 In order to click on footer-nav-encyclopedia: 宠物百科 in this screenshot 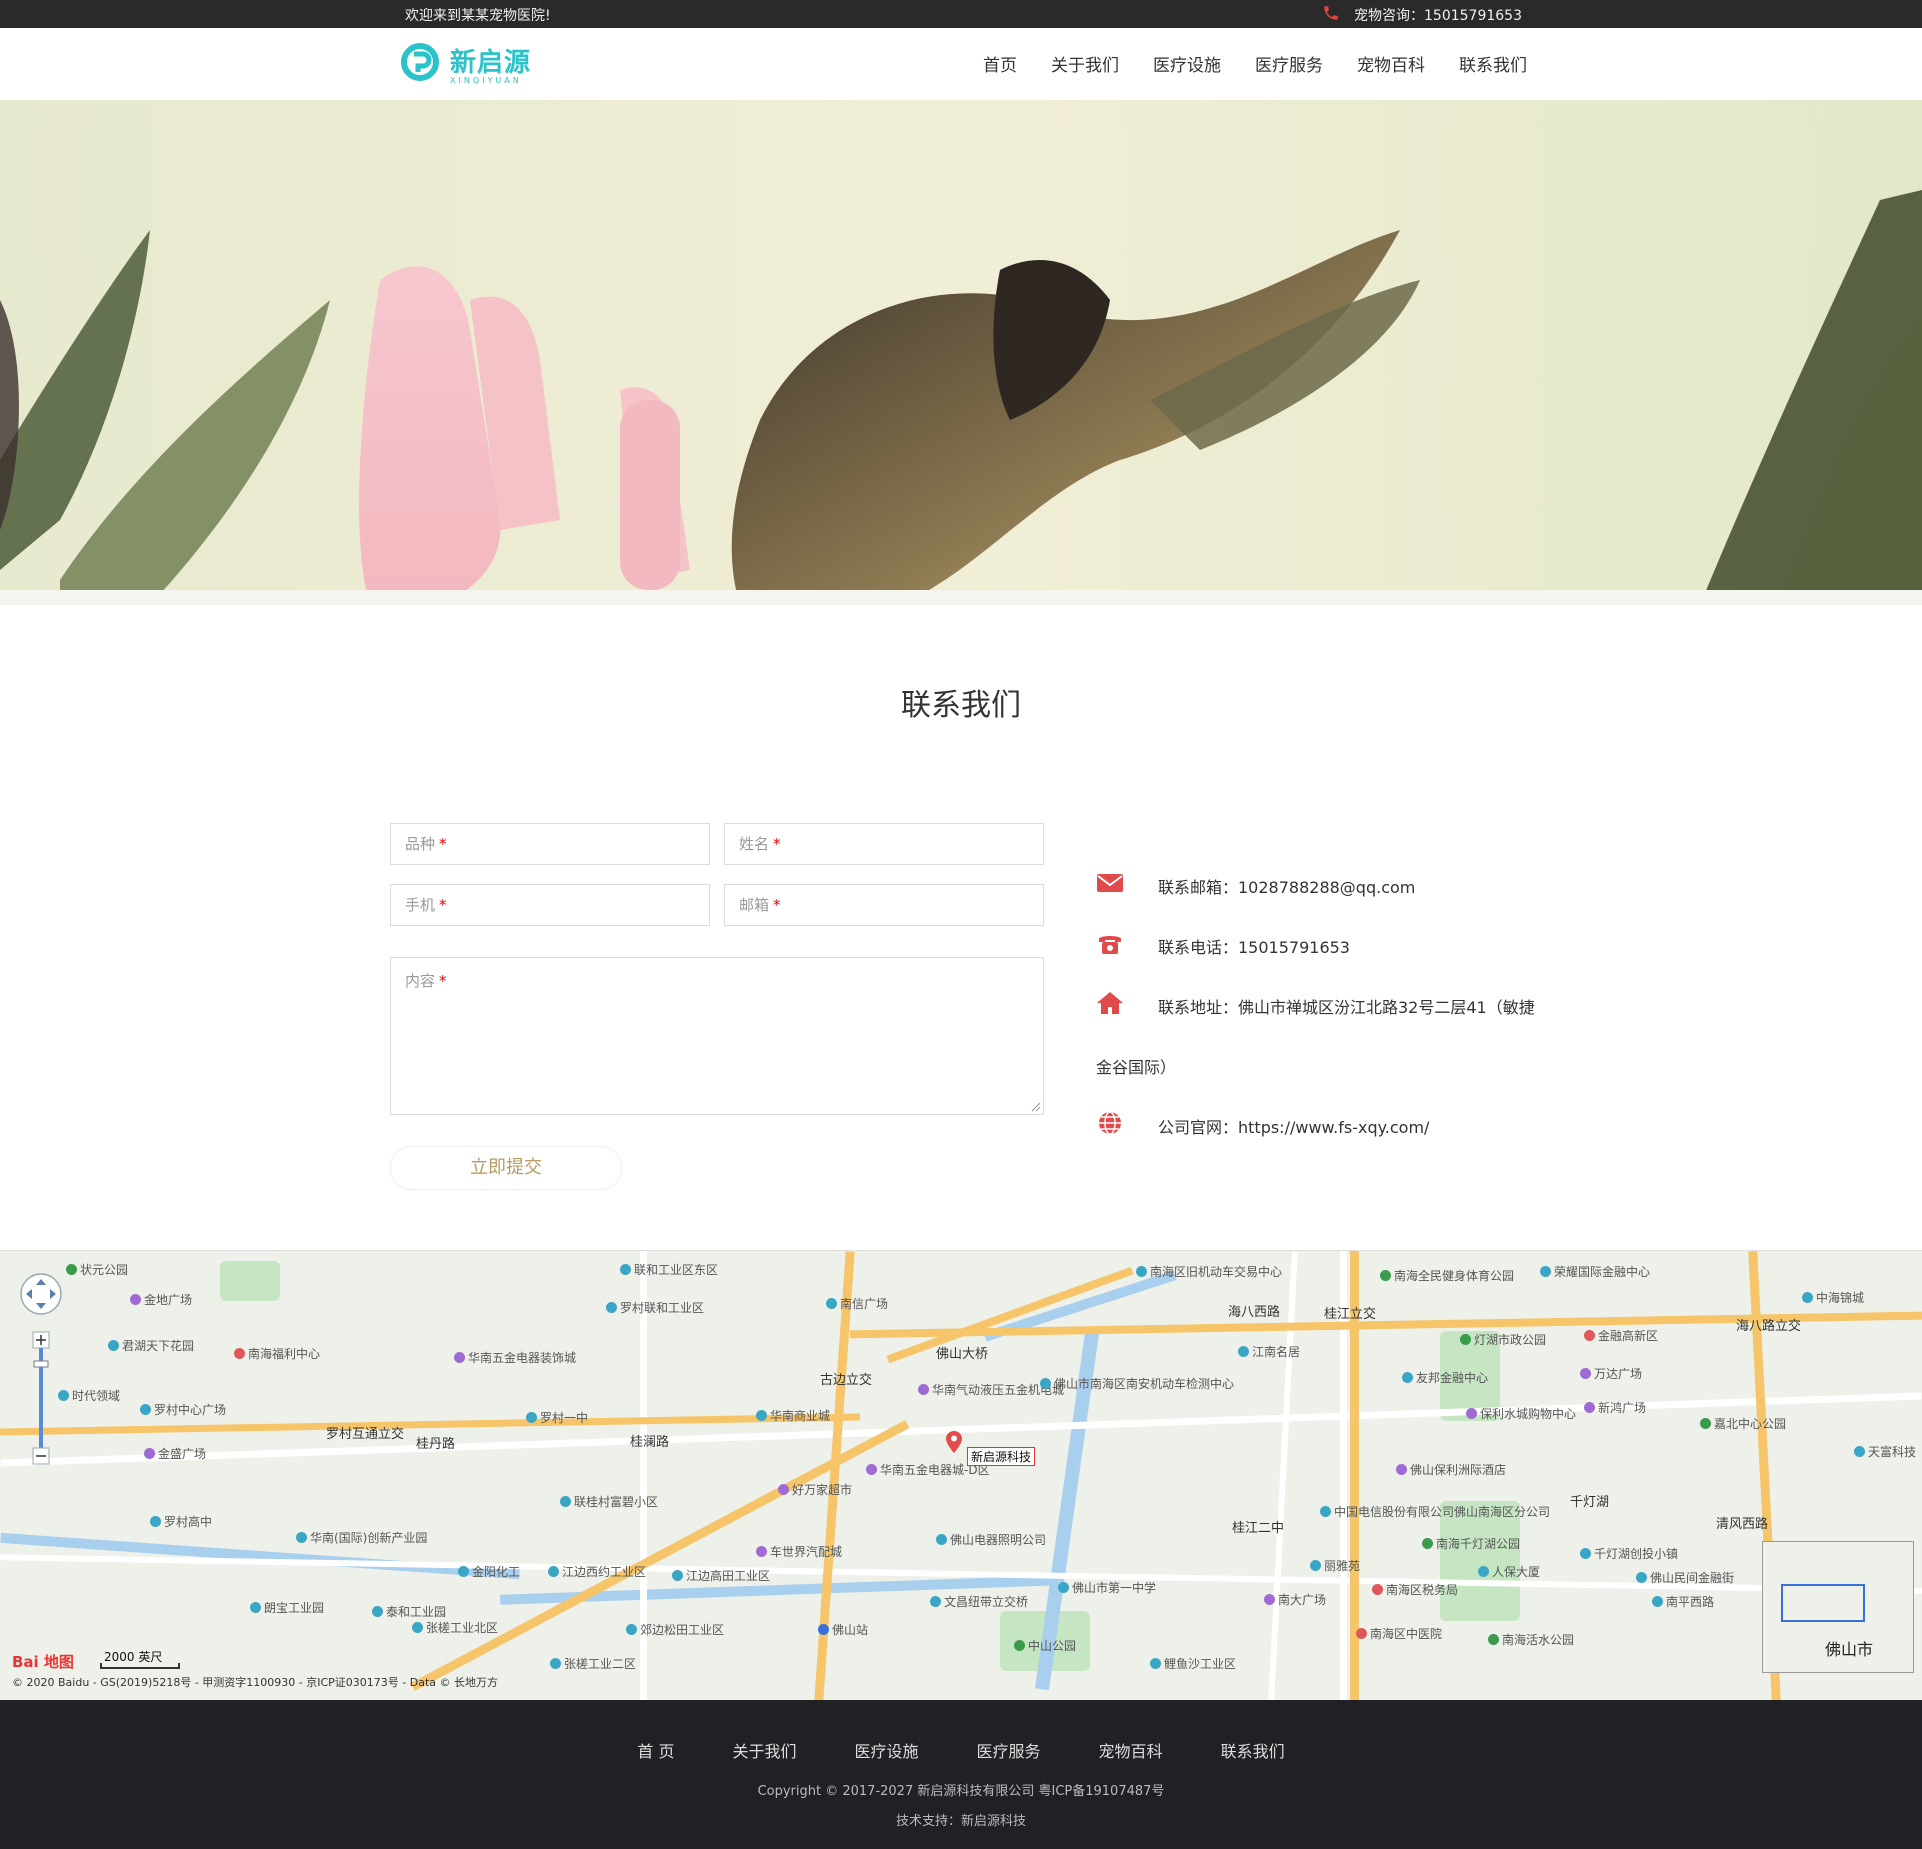, I will do `click(1131, 1750)`.